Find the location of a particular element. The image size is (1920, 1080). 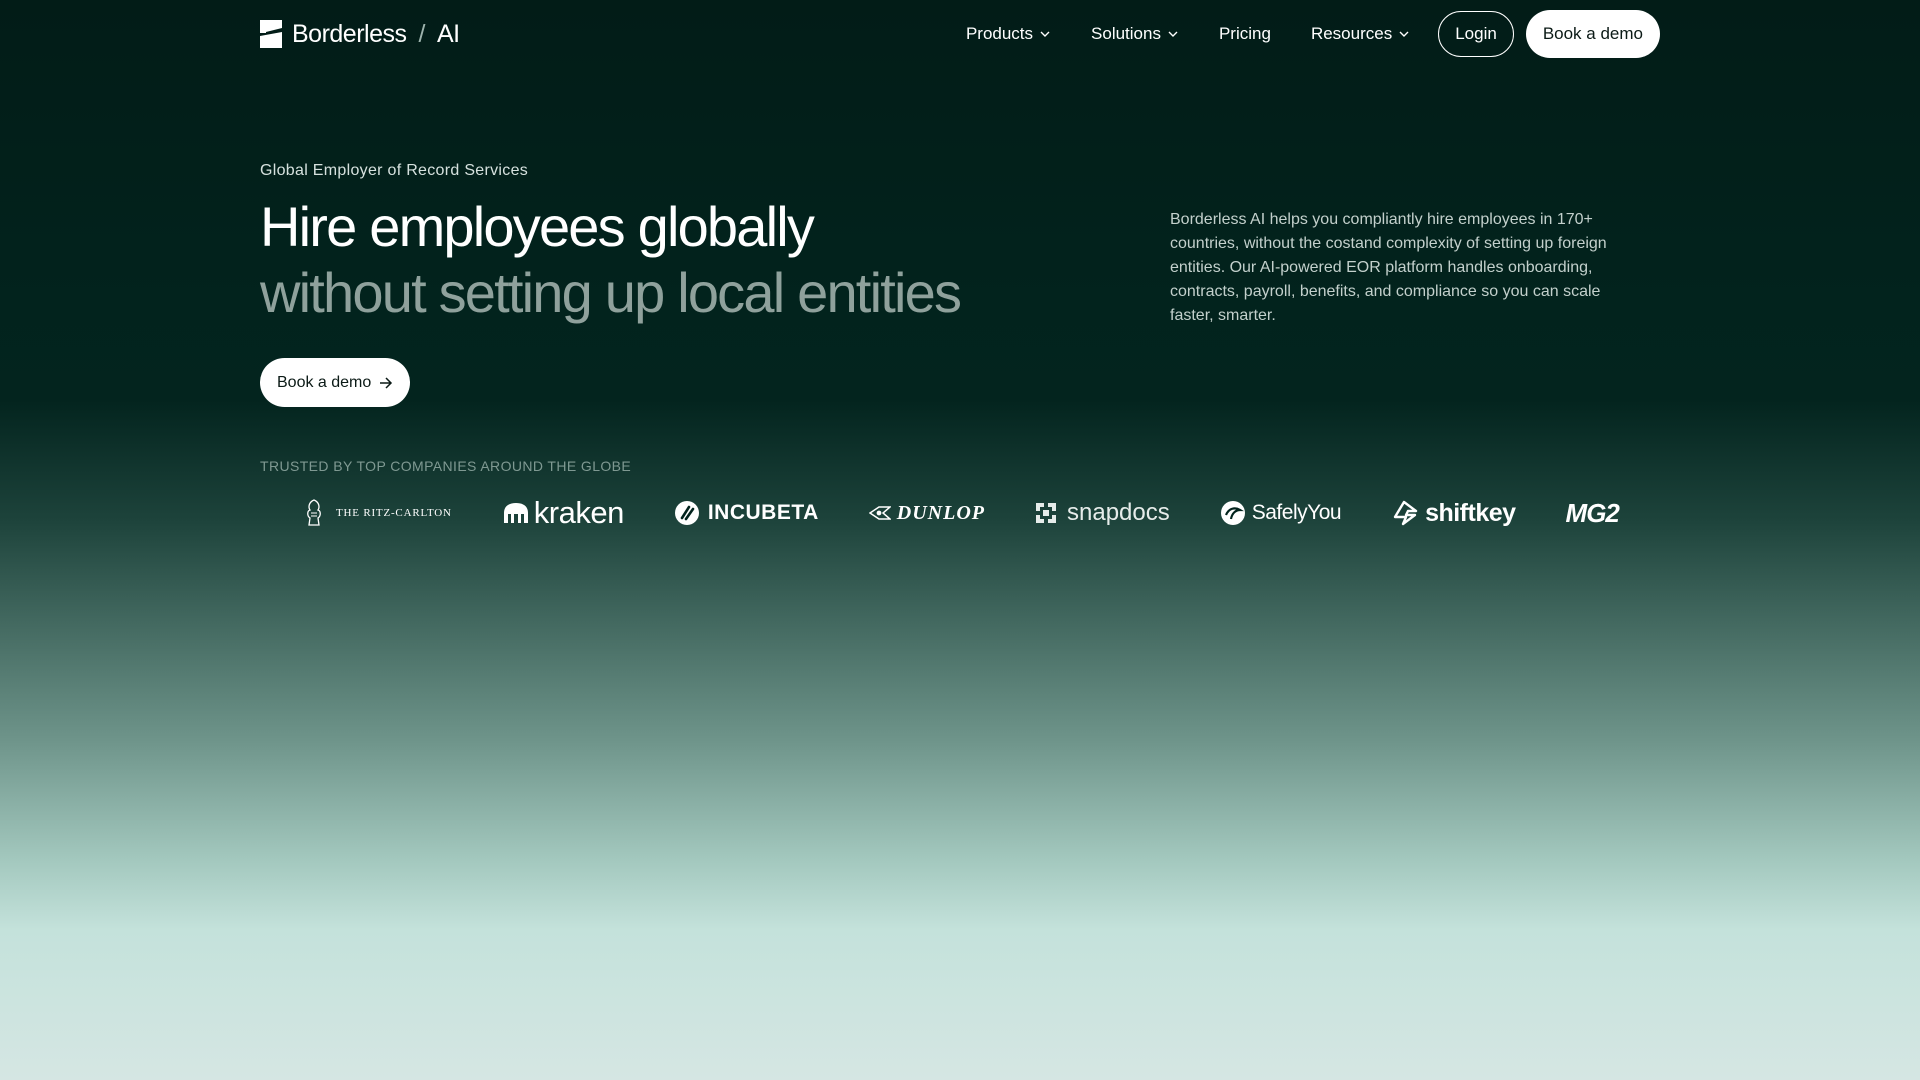

logo-marquee: THE RITZ-CARLTON kraken INCUBETA DUNLOP is located at coordinates (946, 513).